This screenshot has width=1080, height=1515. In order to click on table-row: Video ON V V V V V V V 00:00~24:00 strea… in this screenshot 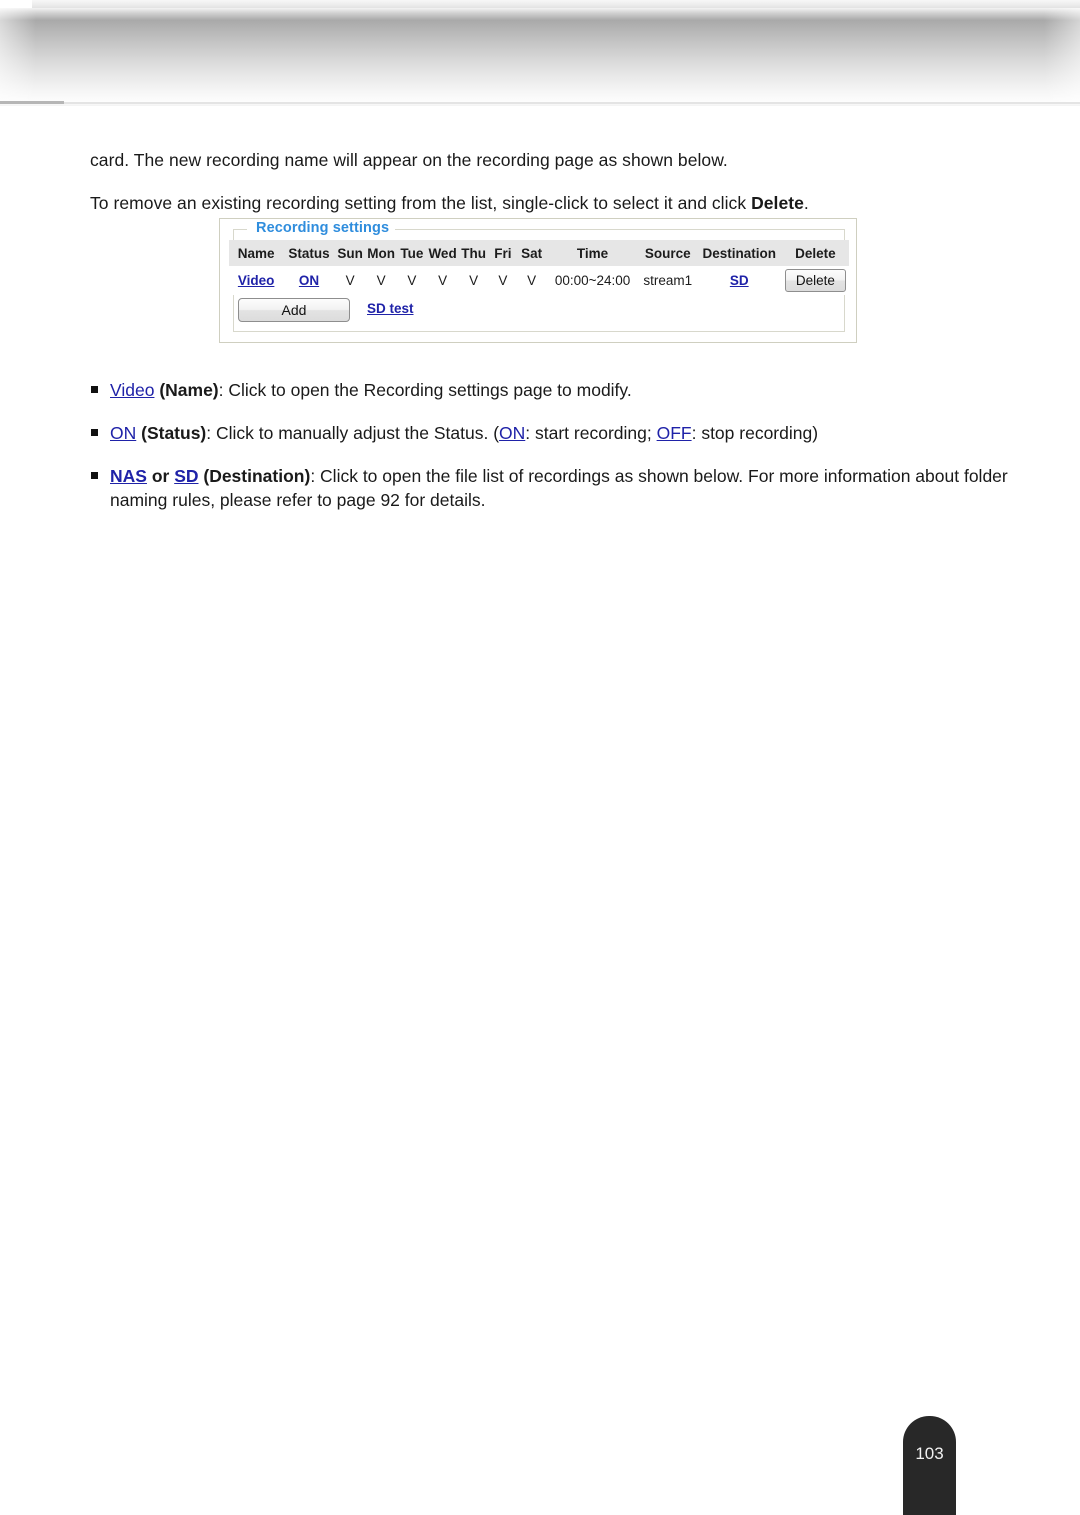, I will do `click(539, 280)`.